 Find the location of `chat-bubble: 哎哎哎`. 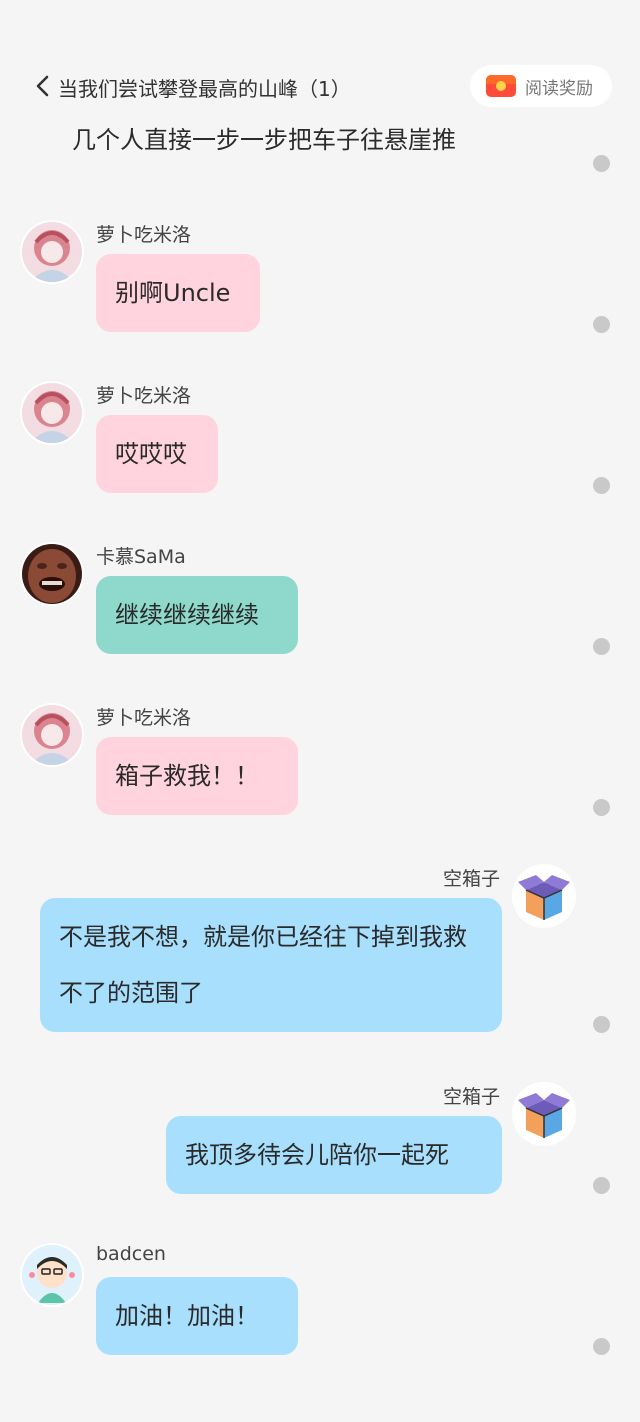

chat-bubble: 哎哎哎 is located at coordinates (157, 454).